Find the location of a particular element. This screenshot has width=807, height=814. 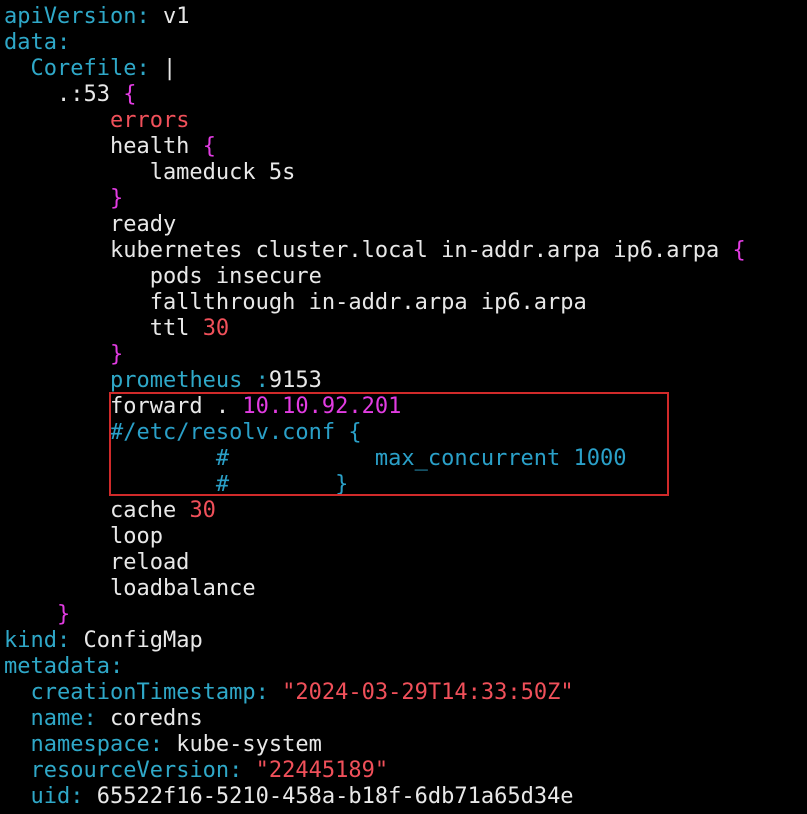

code-line: namespace: kube-system is located at coordinates (163, 745).